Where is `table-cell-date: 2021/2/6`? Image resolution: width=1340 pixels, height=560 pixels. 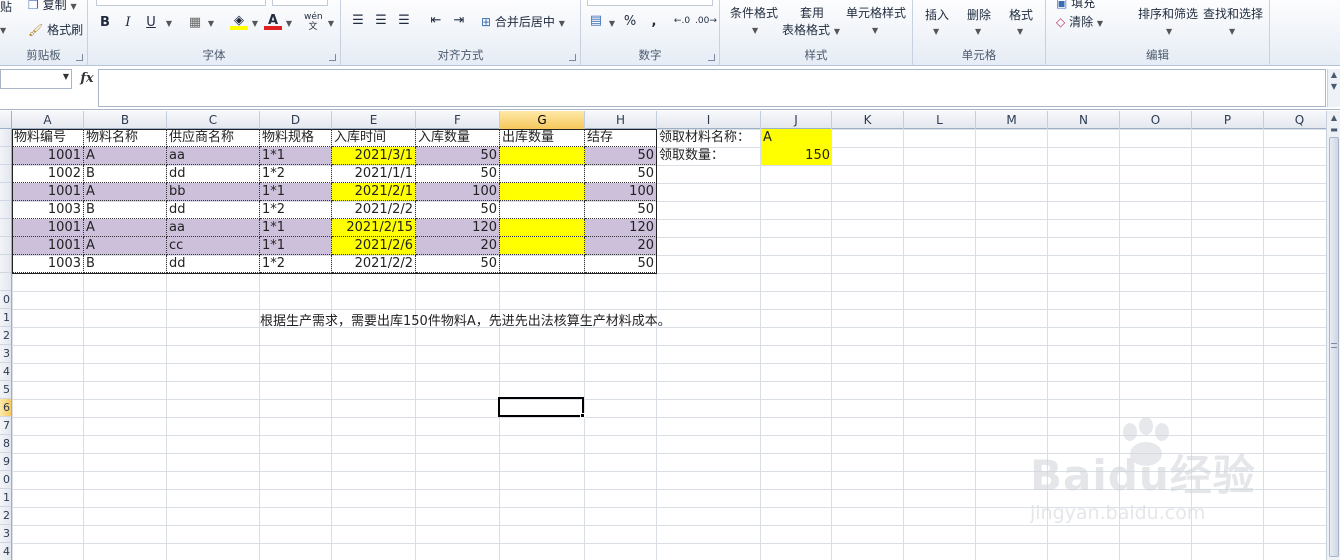 table-cell-date: 2021/2/6 is located at coordinates (374, 246).